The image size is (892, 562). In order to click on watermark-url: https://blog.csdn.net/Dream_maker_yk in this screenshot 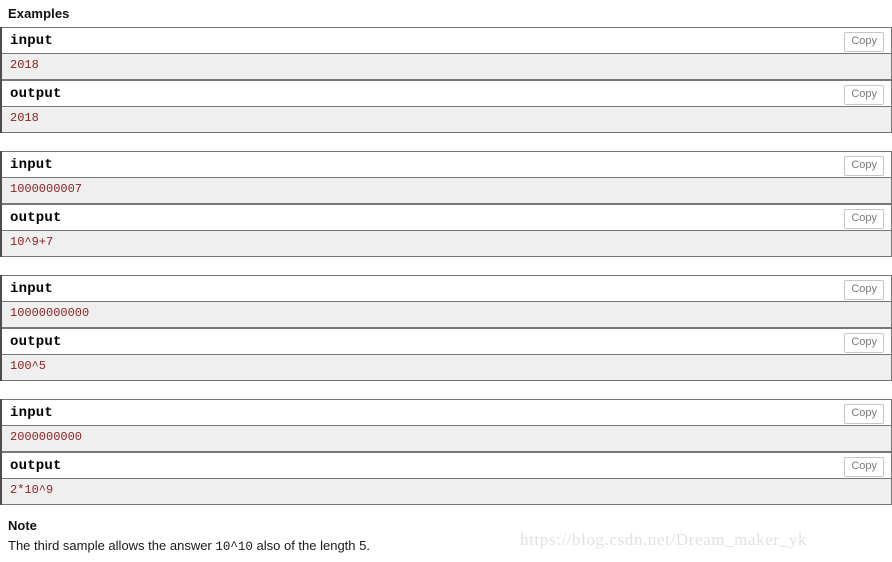, I will do `click(663, 539)`.